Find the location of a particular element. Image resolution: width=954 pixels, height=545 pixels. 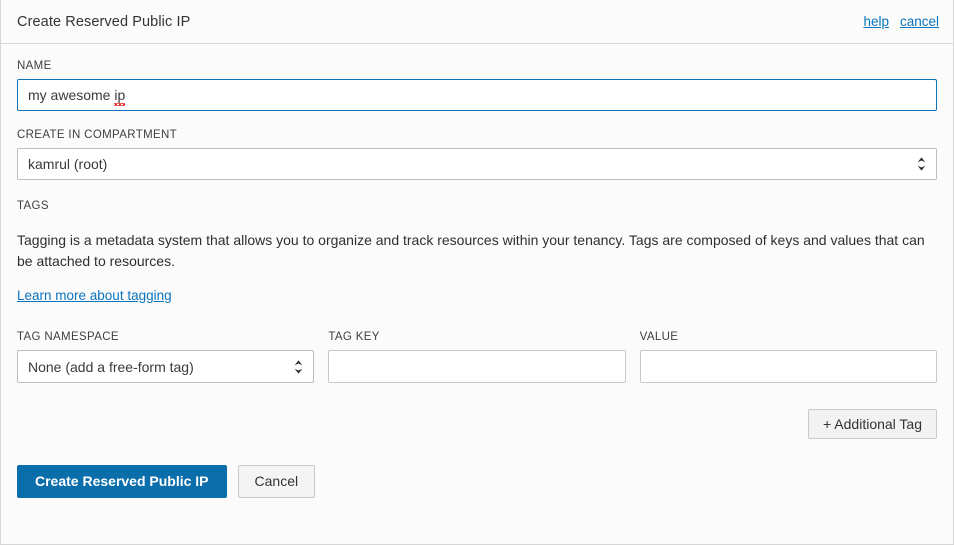

tag-namespace-select: None (add a free-form tag) is located at coordinates (166, 366).